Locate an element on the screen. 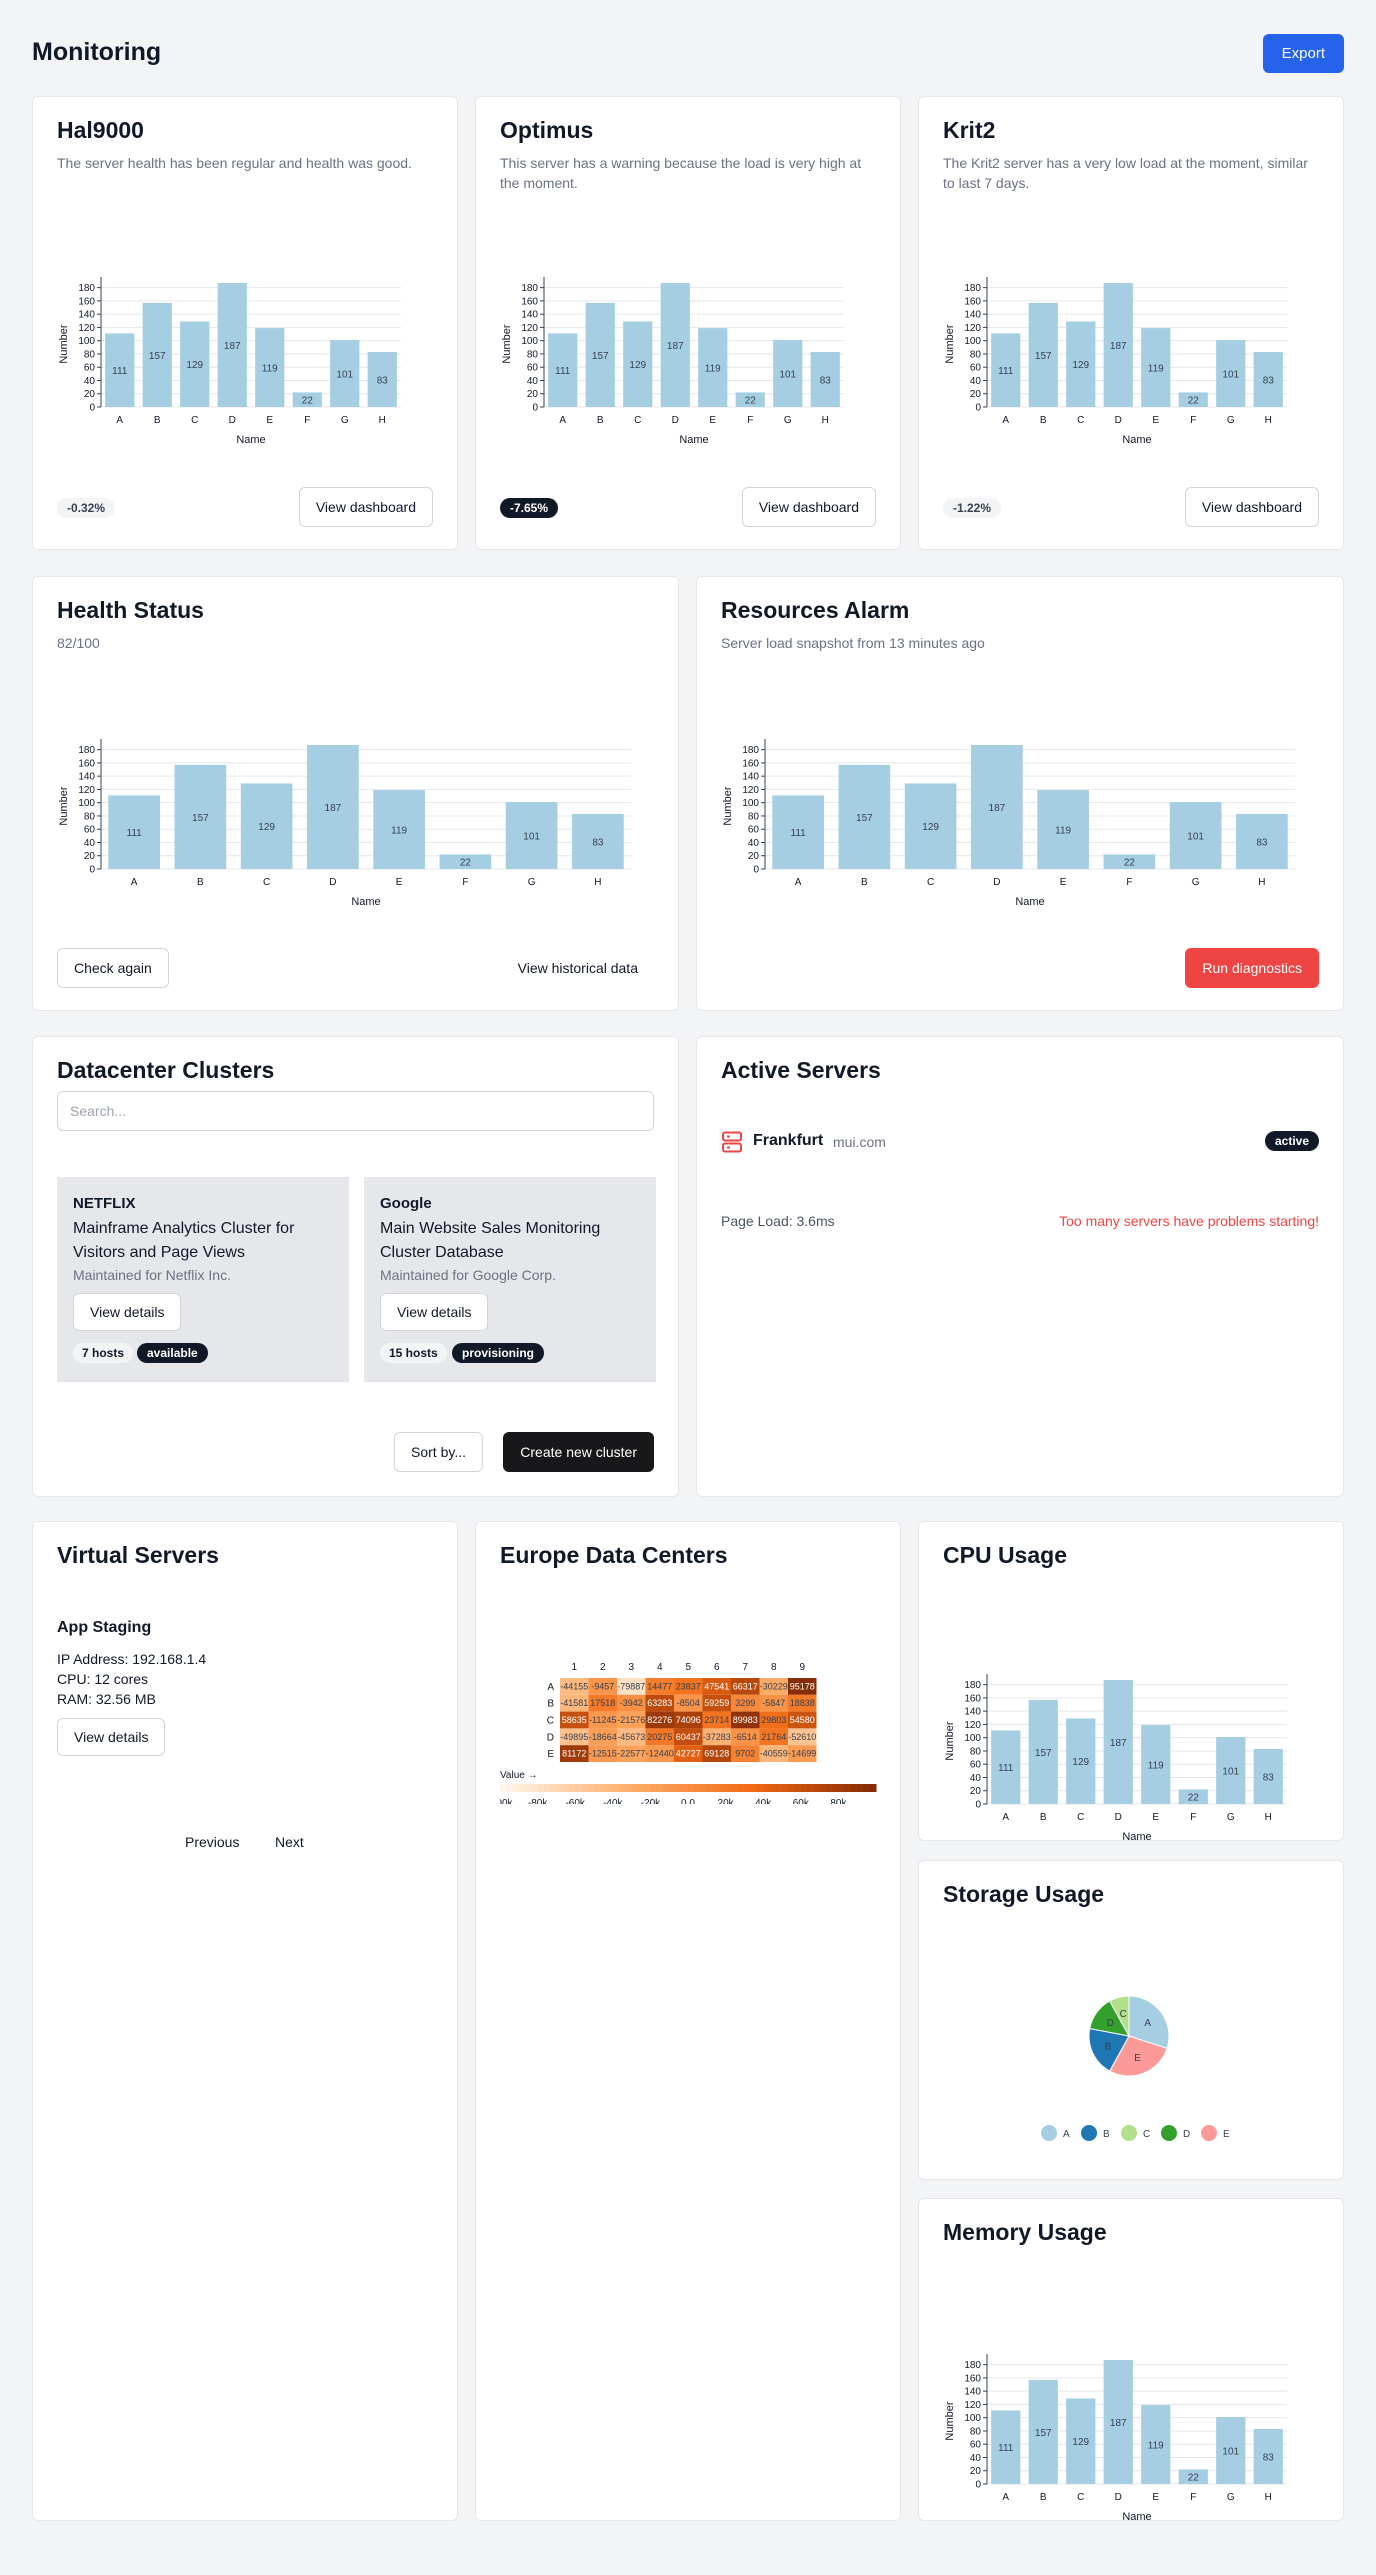  view-historical-data-button: View historical data is located at coordinates (578, 968).